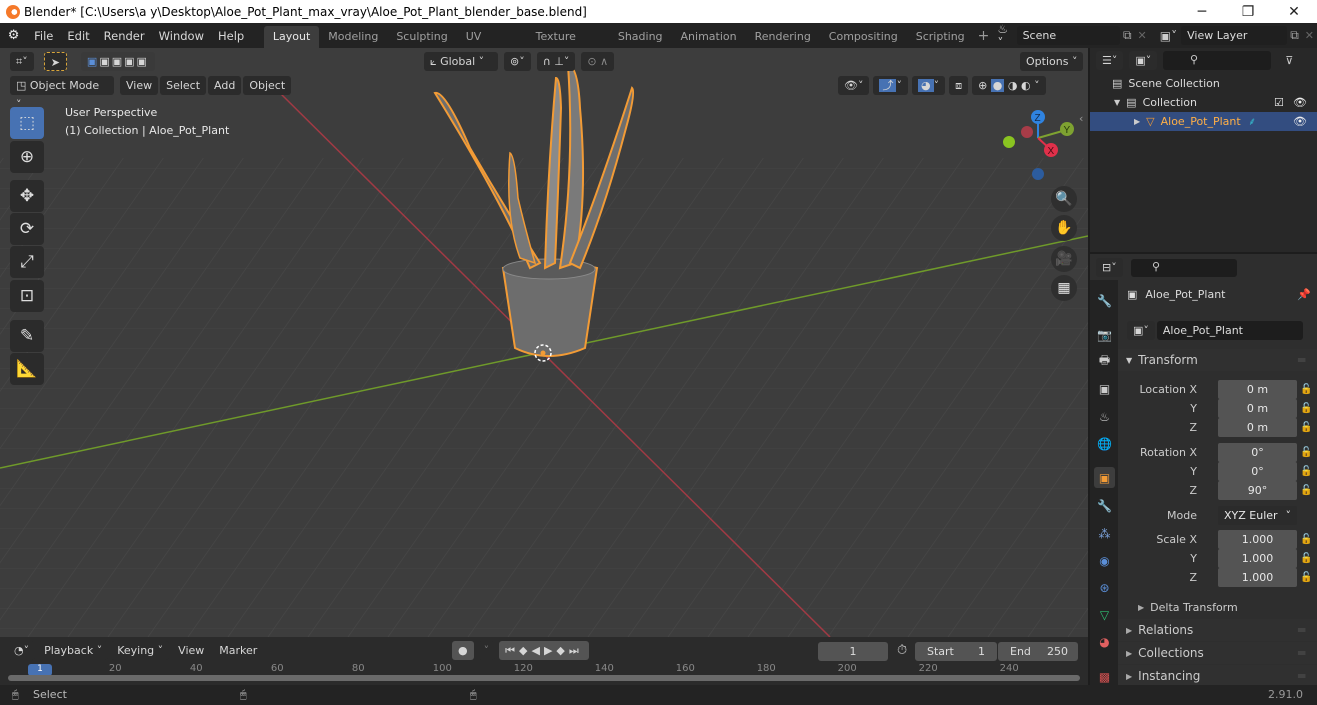 This screenshot has width=1317, height=705. What do you see at coordinates (124, 36) in the screenshot?
I see `menu-render: Render` at bounding box center [124, 36].